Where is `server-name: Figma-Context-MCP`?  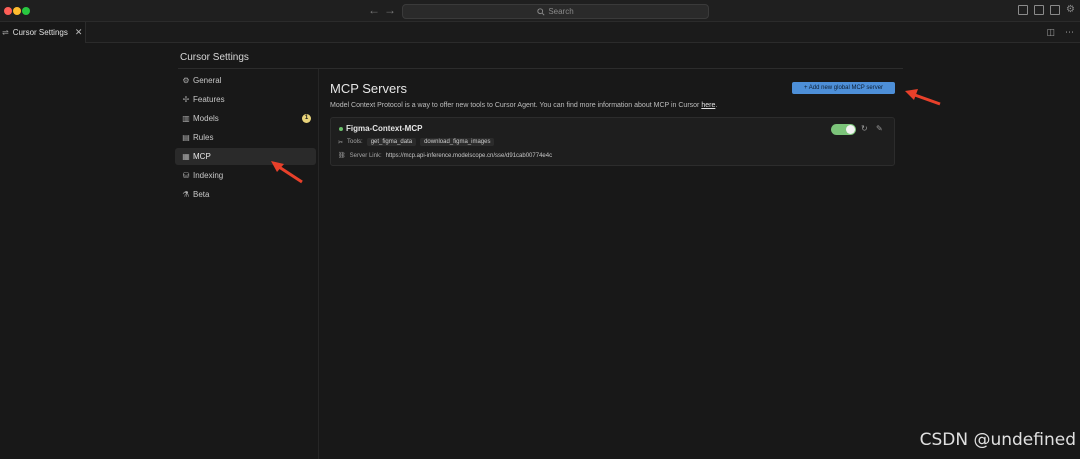 server-name: Figma-Context-MCP is located at coordinates (384, 128).